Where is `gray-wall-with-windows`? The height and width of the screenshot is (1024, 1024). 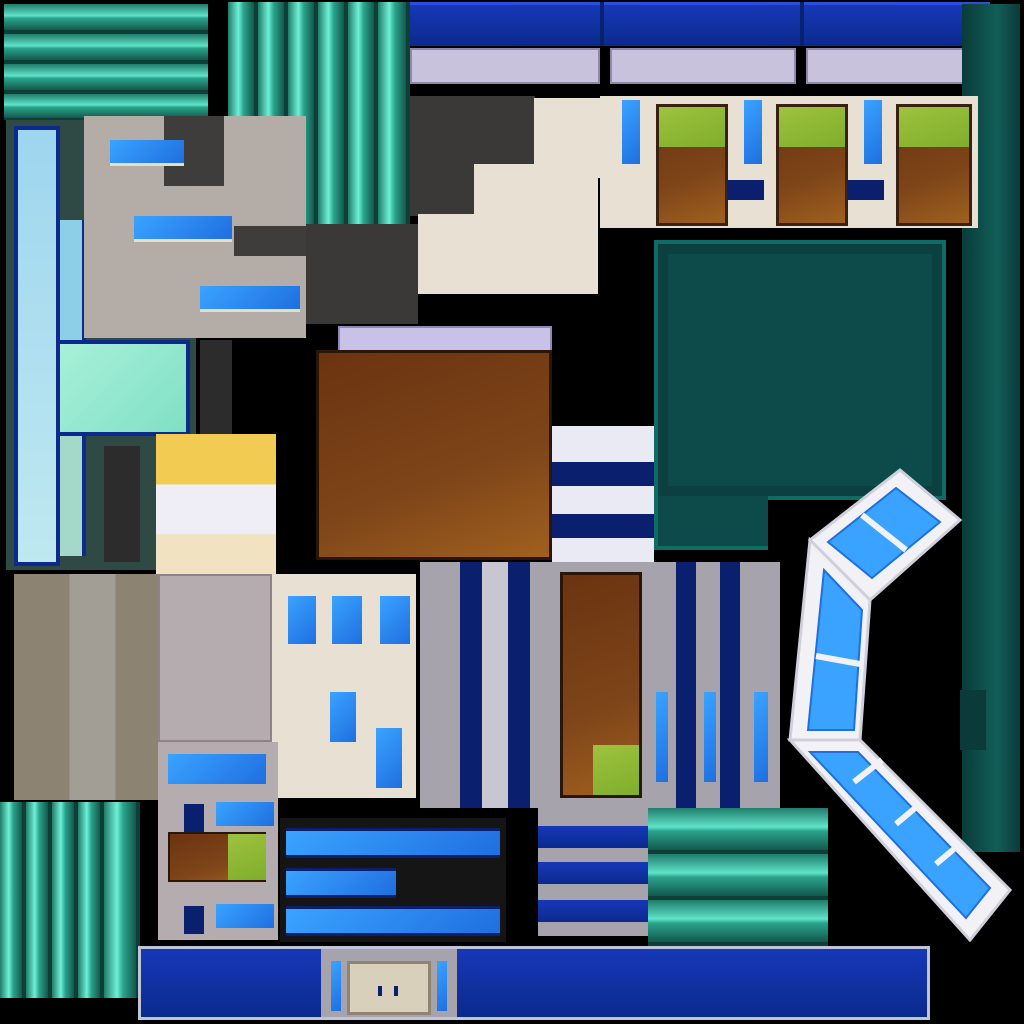 gray-wall-with-windows is located at coordinates (195, 227).